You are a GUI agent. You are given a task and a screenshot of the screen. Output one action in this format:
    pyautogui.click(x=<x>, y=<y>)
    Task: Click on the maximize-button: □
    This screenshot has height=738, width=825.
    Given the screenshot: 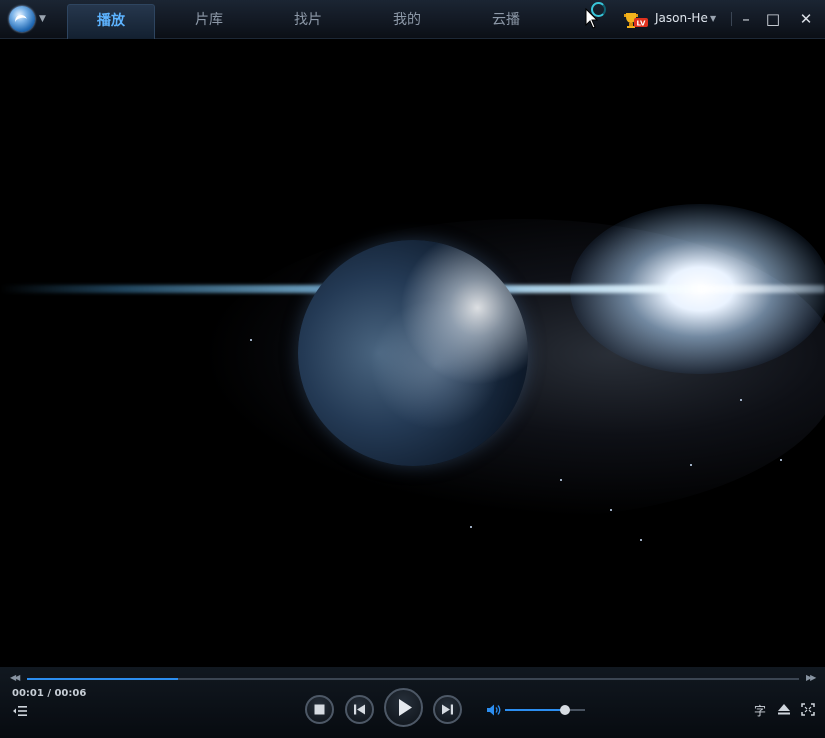 What is the action you would take?
    pyautogui.click(x=773, y=19)
    